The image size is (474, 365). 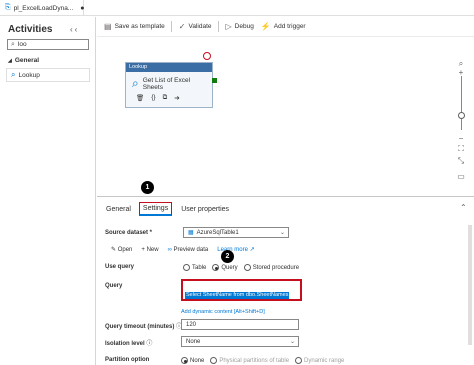 I want to click on general-group-header: ◢ General, so click(x=23, y=60).